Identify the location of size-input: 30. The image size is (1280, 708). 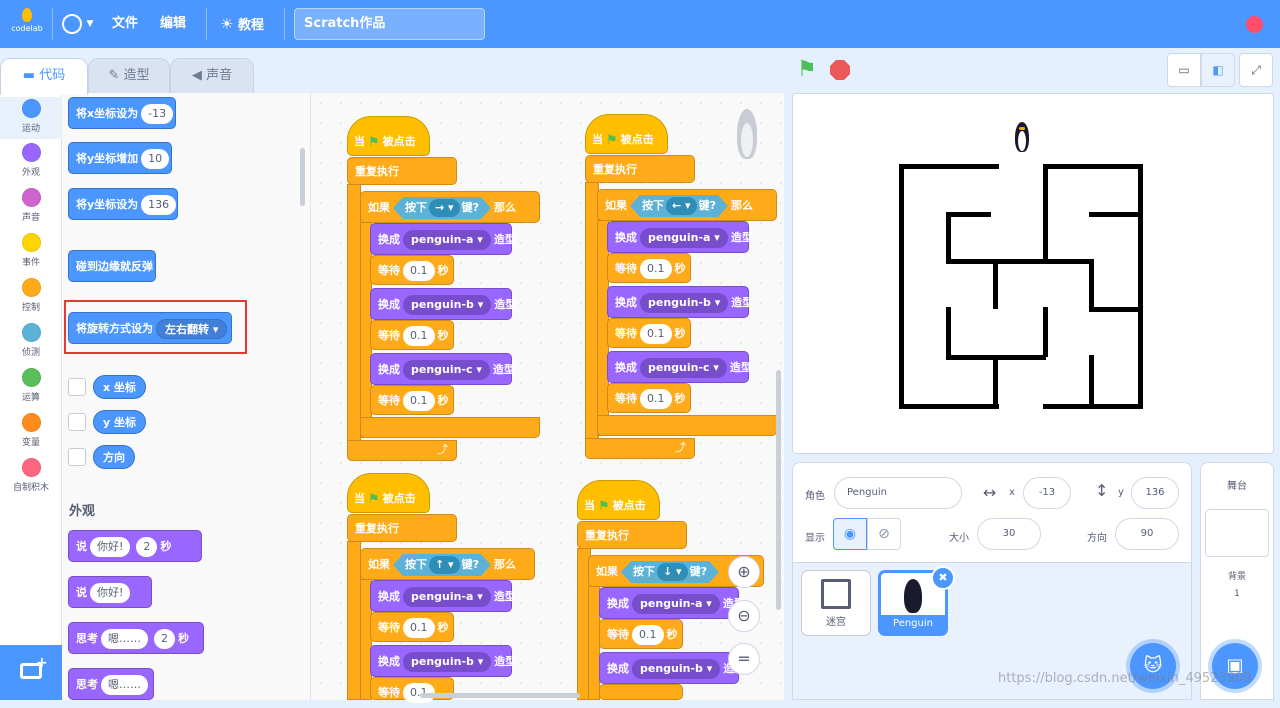
(1009, 534).